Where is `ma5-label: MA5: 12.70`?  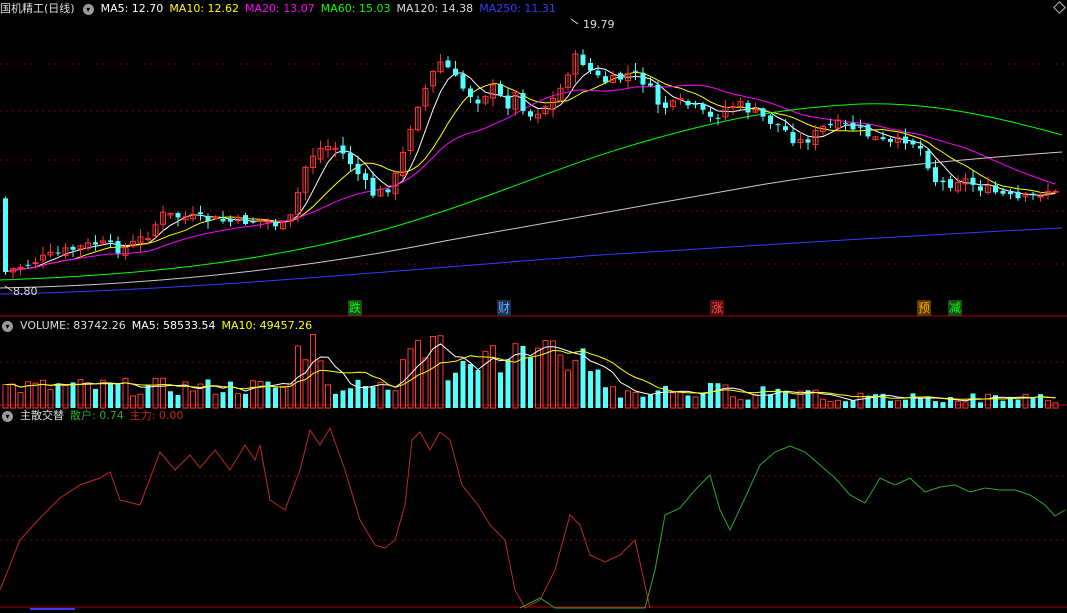 ma5-label: MA5: 12.70 is located at coordinates (132, 8).